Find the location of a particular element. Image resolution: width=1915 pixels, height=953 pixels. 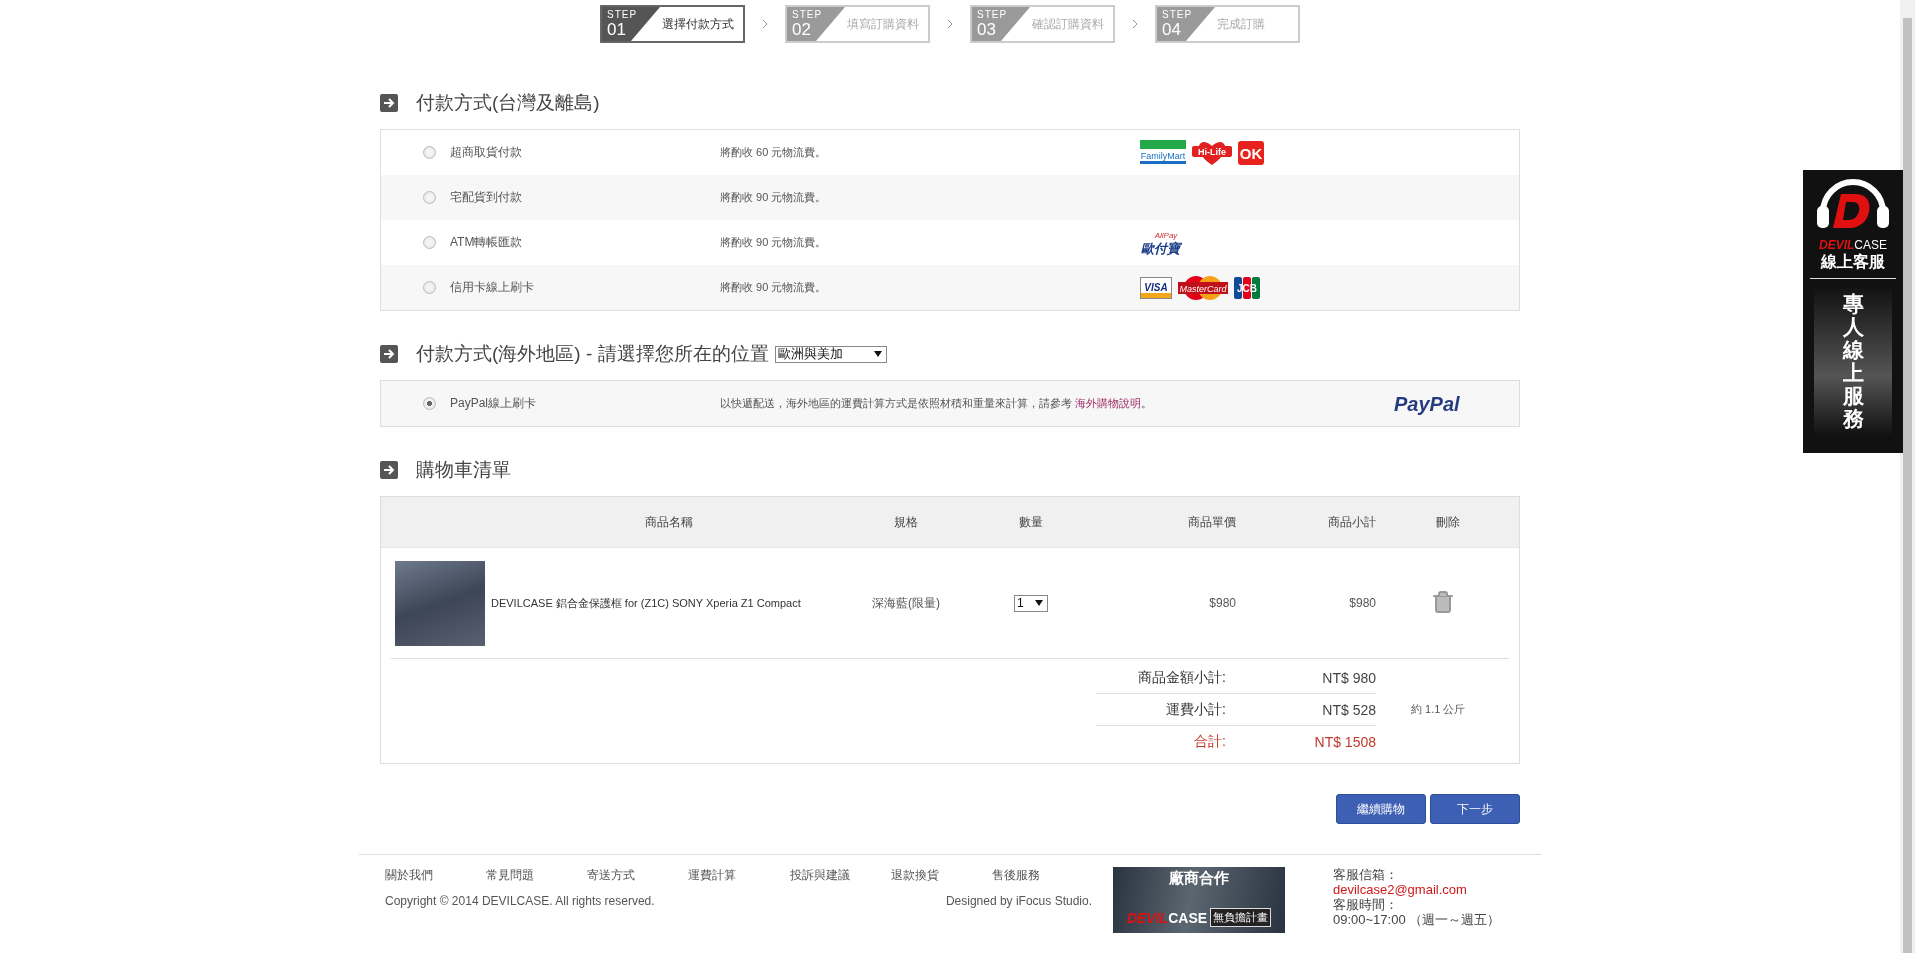

payment-method-label: 宅配貨到付款 is located at coordinates (486, 197).